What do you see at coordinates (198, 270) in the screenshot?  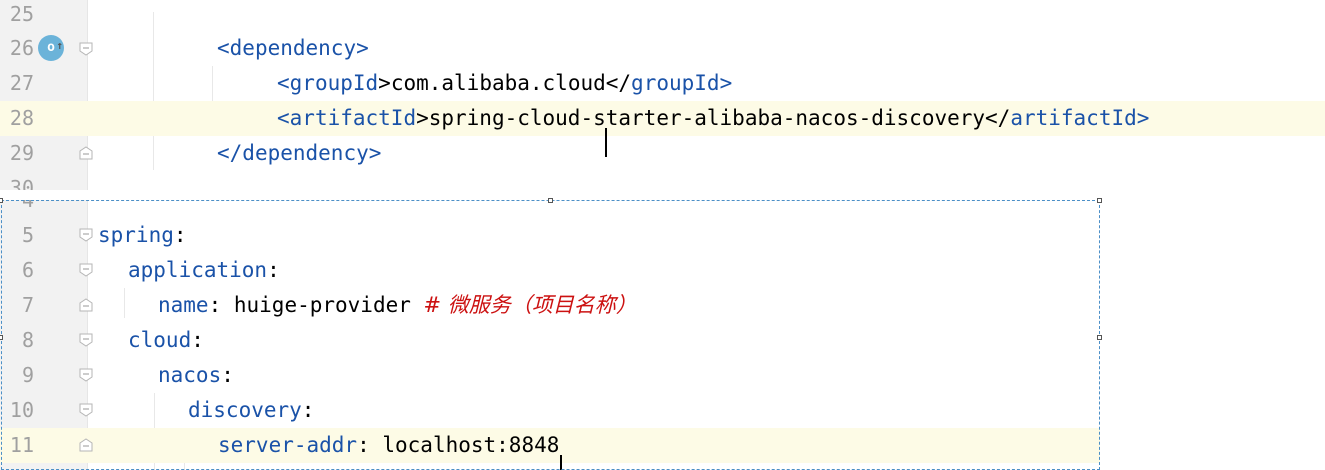 I see `yaml-key: application` at bounding box center [198, 270].